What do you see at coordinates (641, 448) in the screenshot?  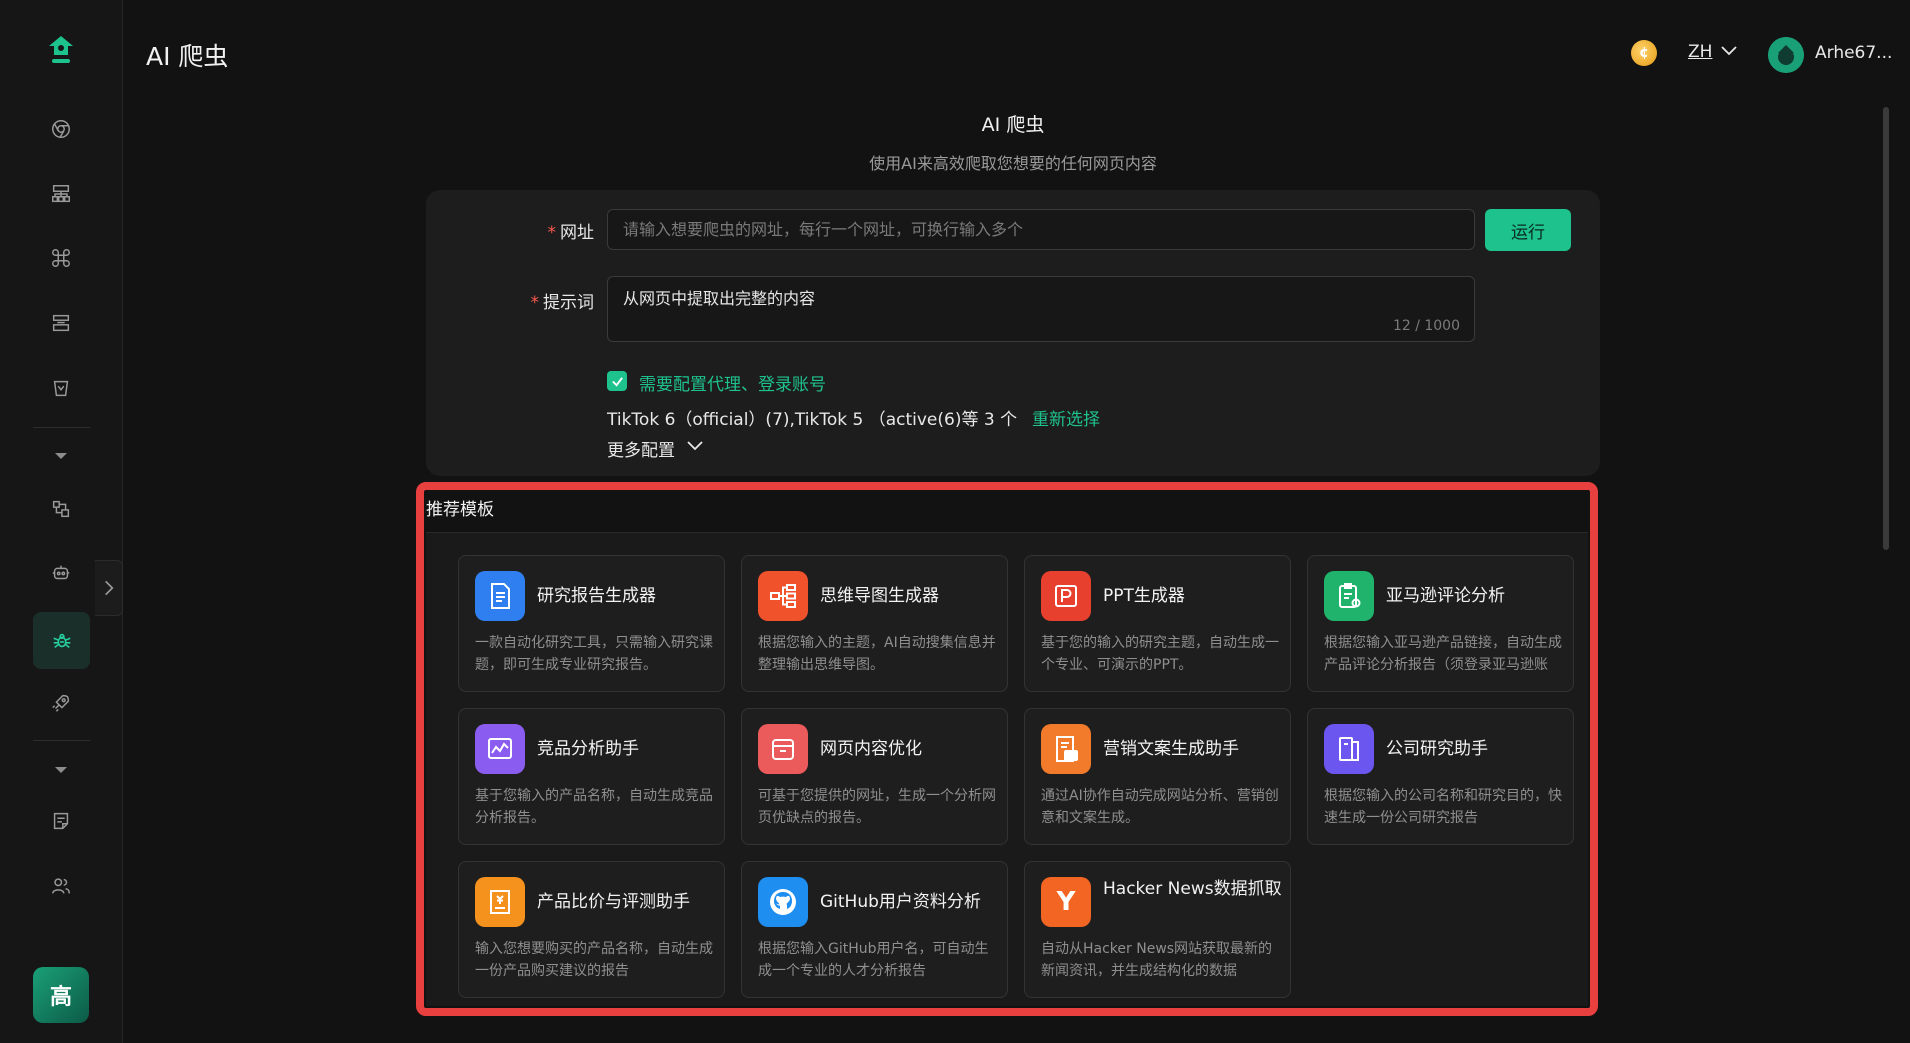 I see `more-config-toggle: 更多配置` at bounding box center [641, 448].